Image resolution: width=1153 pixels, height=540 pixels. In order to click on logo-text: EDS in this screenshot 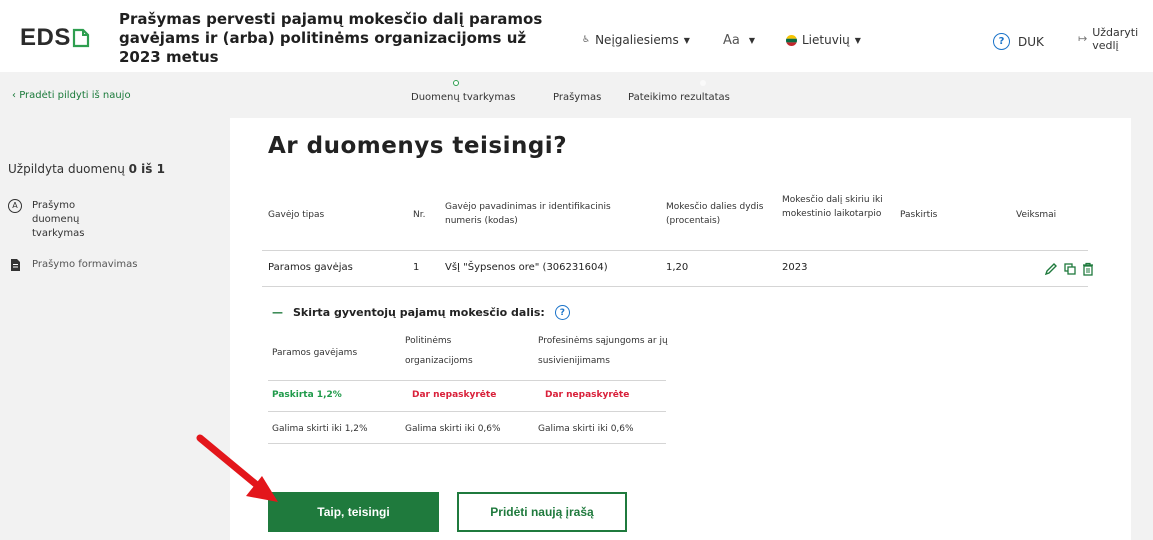, I will do `click(45, 37)`.